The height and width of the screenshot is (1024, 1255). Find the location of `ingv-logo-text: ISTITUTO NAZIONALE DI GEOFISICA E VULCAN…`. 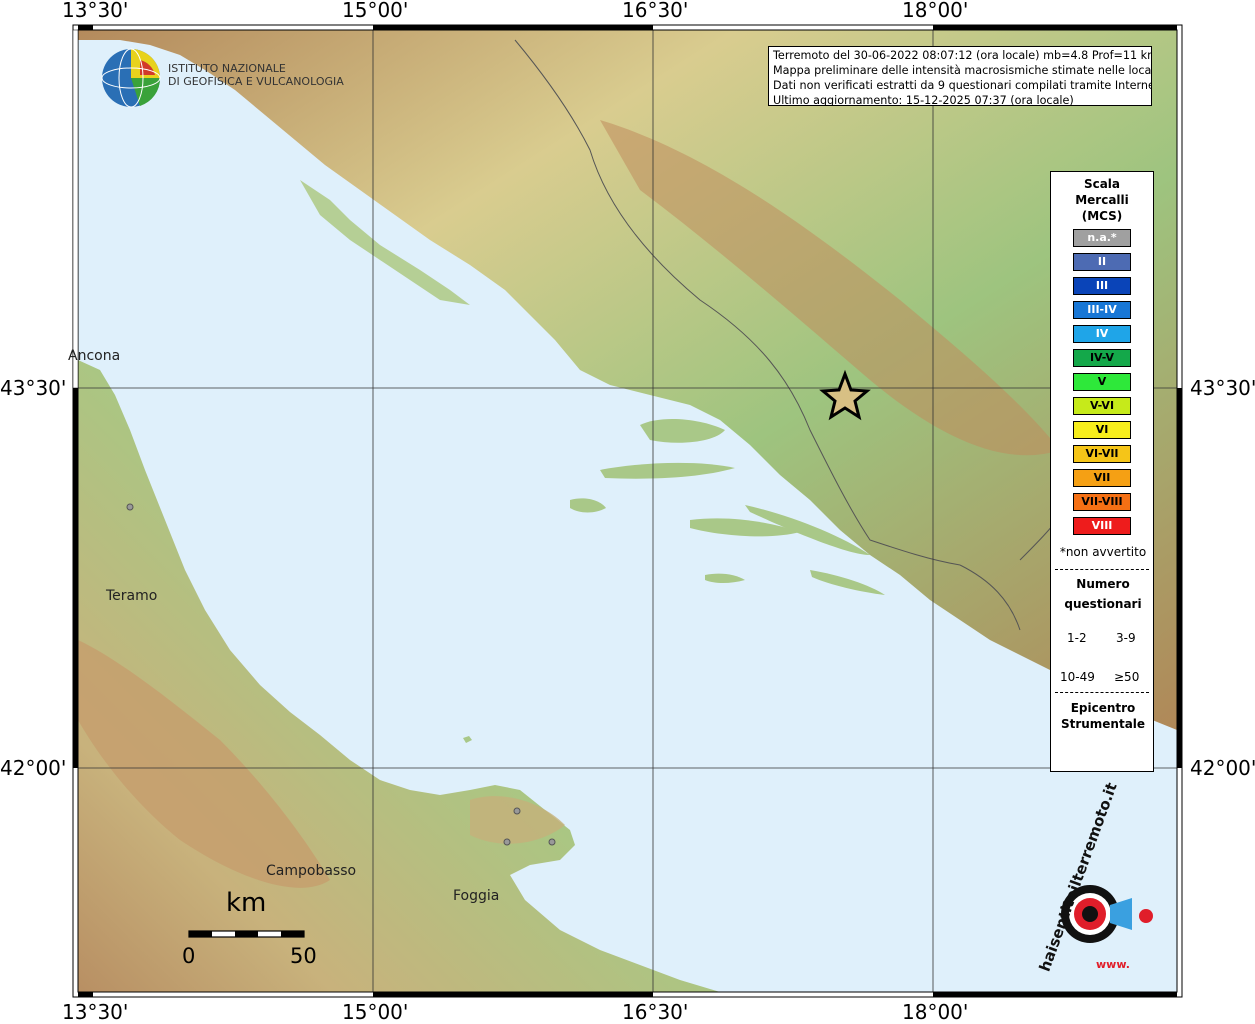

ingv-logo-text: ISTITUTO NAZIONALE DI GEOFISICA E VULCAN… is located at coordinates (256, 75).